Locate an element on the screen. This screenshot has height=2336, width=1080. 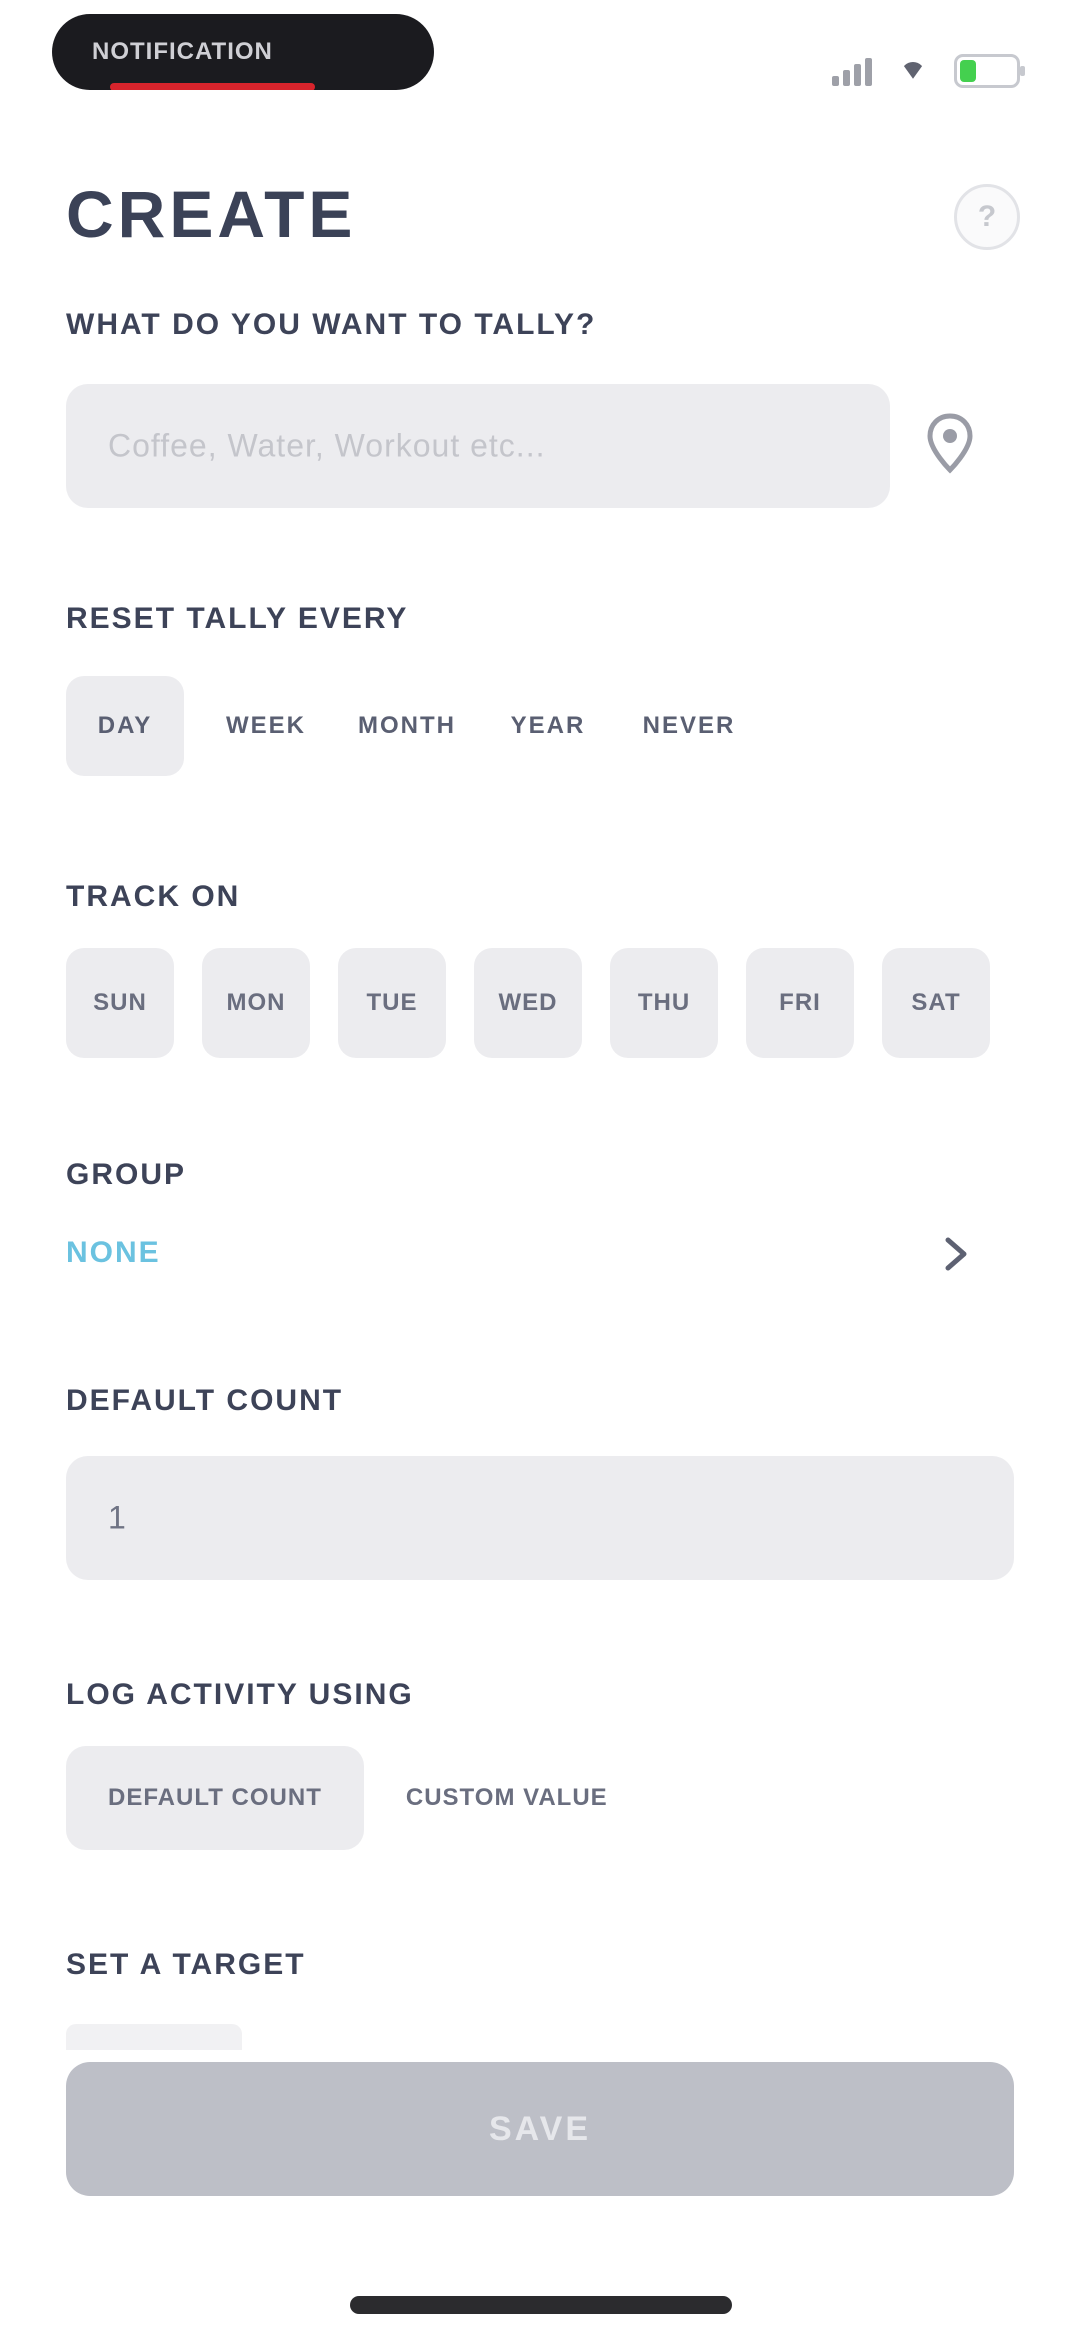
wifi-icon is located at coordinates (913, 71).